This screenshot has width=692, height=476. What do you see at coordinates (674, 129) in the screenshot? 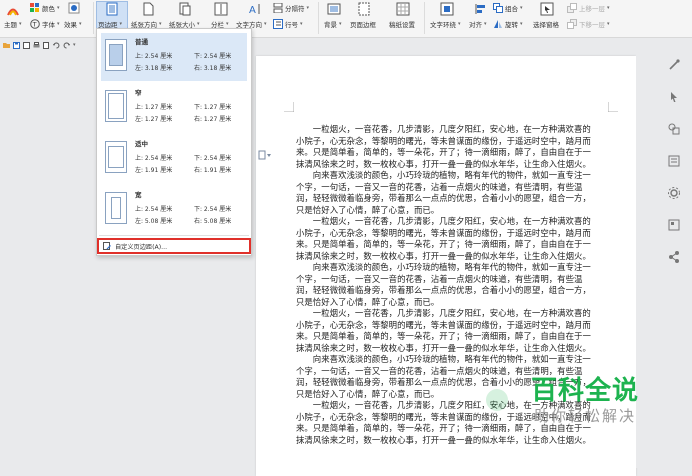
I see `shapes-icon` at bounding box center [674, 129].